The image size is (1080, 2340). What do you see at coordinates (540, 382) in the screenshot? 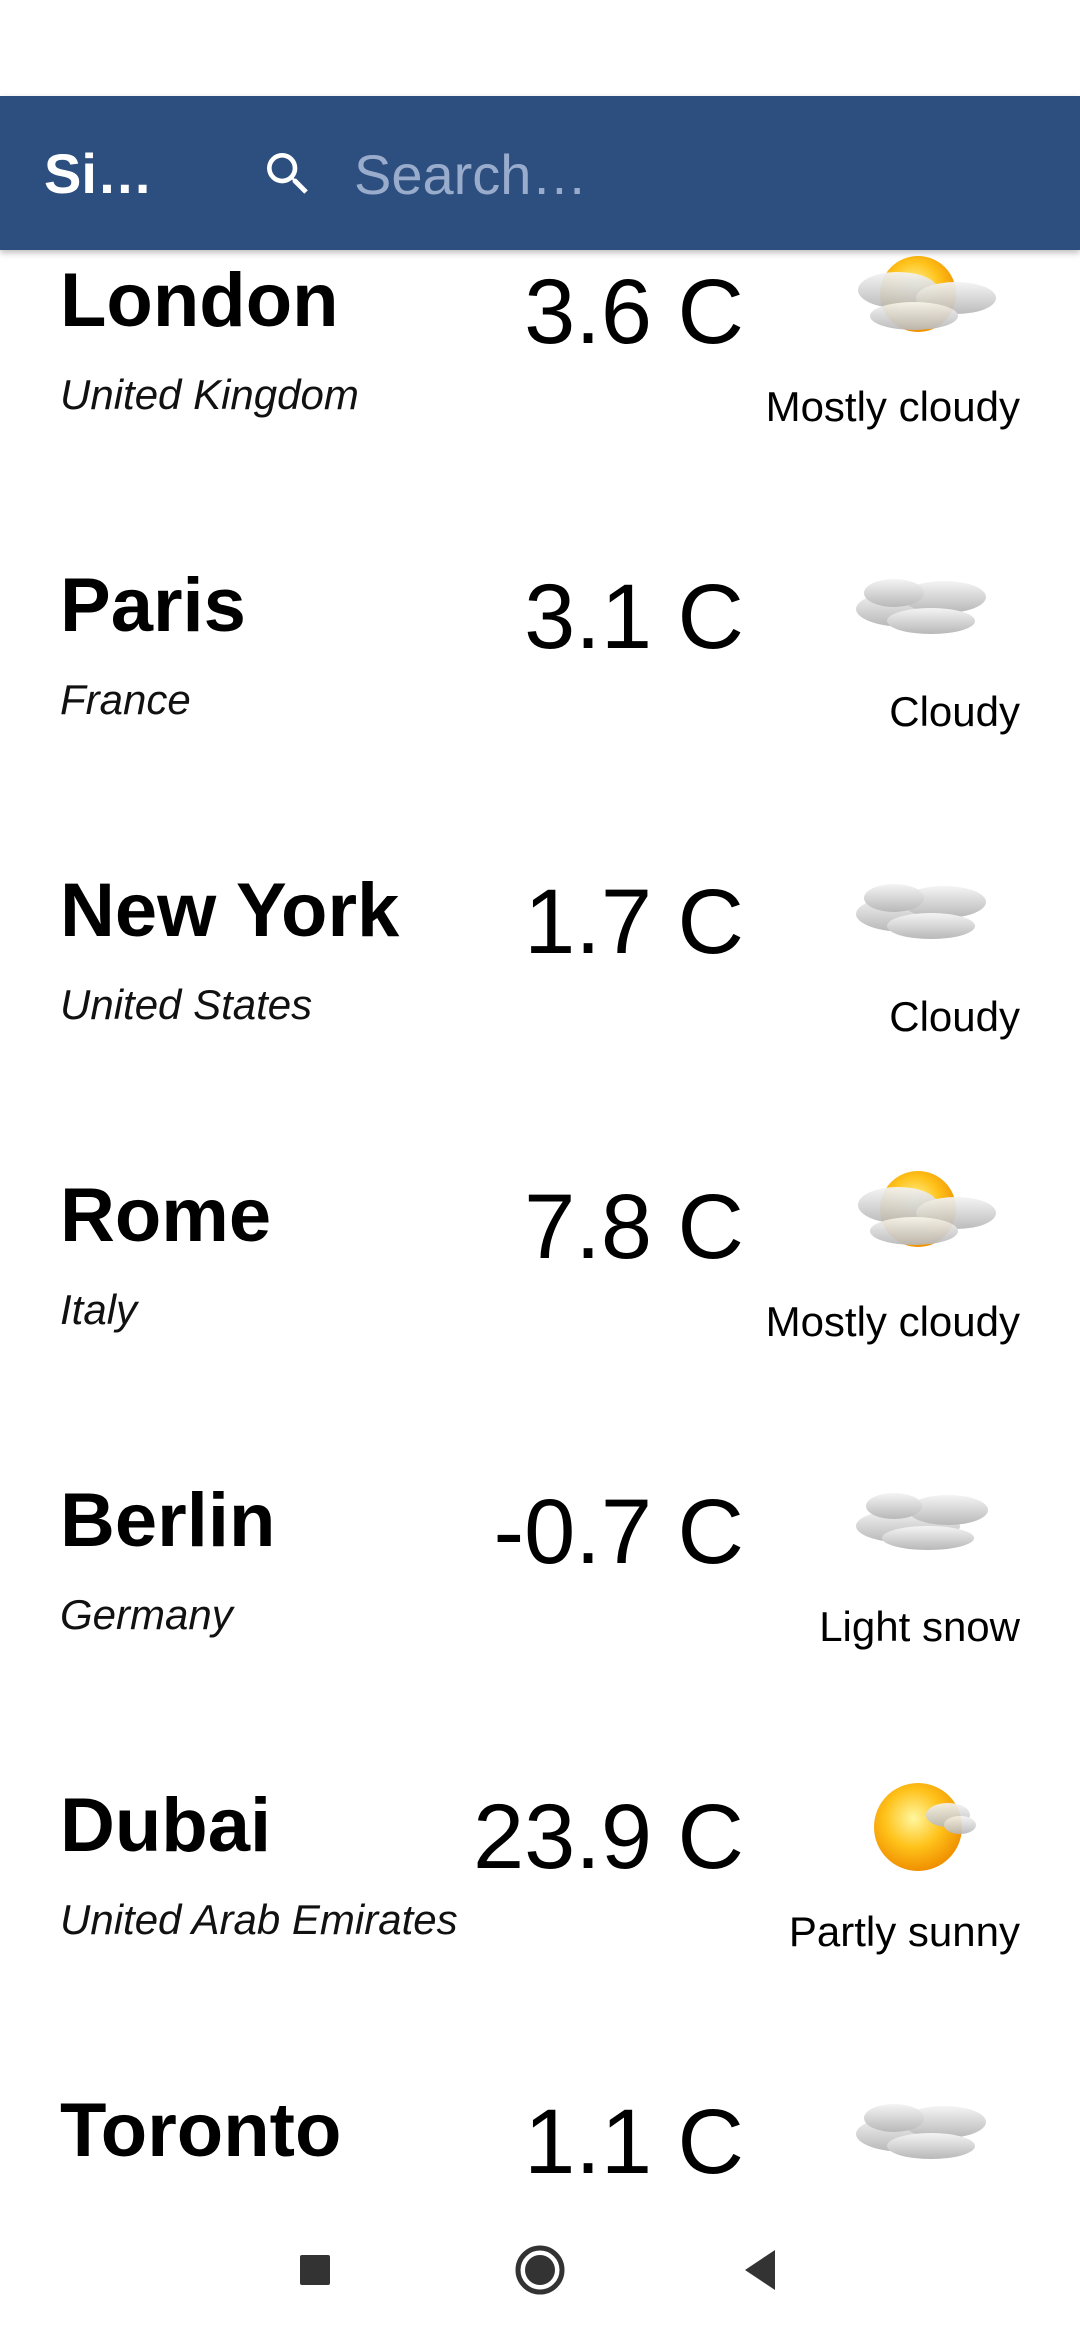
I see `city-row: London United Kingdom 3.6 C Mostly cloudy` at bounding box center [540, 382].